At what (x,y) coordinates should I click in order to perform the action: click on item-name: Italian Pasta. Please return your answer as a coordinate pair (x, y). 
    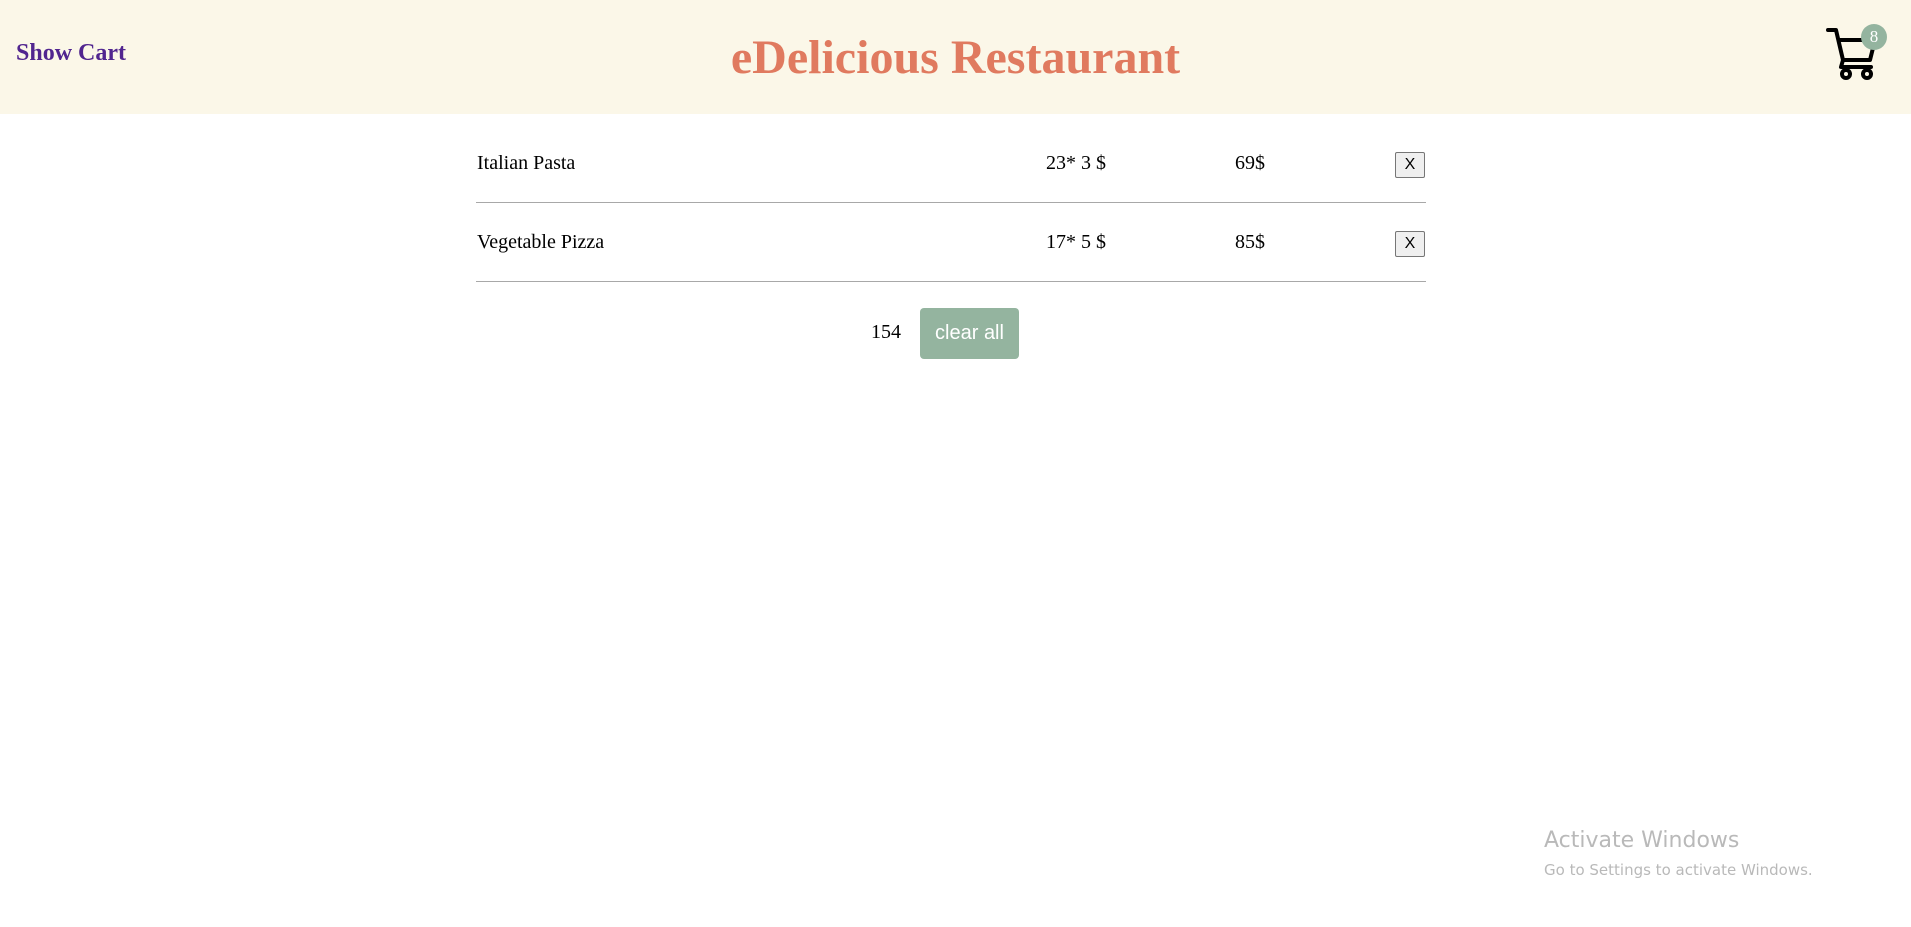
    Looking at the image, I should click on (526, 163).